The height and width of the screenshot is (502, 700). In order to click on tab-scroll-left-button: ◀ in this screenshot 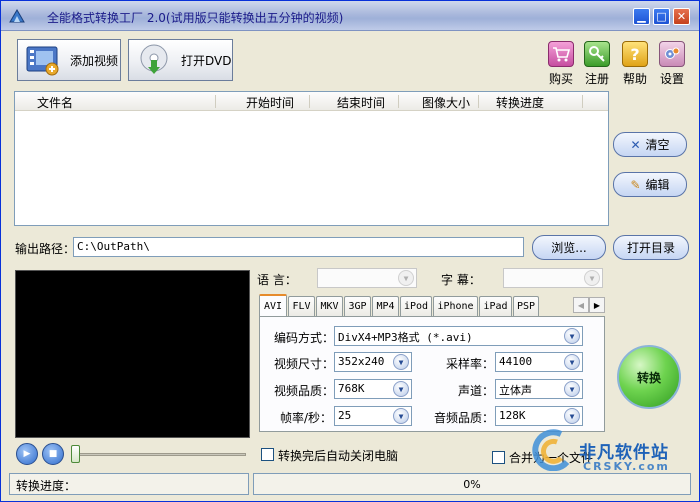, I will do `click(581, 305)`.